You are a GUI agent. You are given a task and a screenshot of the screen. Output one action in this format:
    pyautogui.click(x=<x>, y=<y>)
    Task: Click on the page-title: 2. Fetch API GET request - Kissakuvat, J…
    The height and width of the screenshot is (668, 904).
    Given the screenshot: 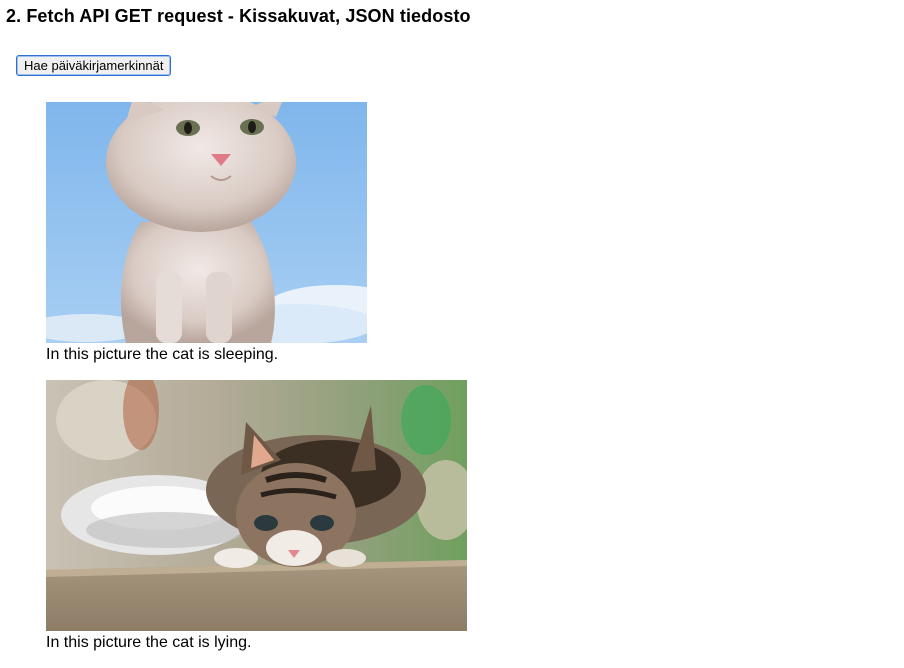 What is the action you would take?
    pyautogui.click(x=238, y=16)
    